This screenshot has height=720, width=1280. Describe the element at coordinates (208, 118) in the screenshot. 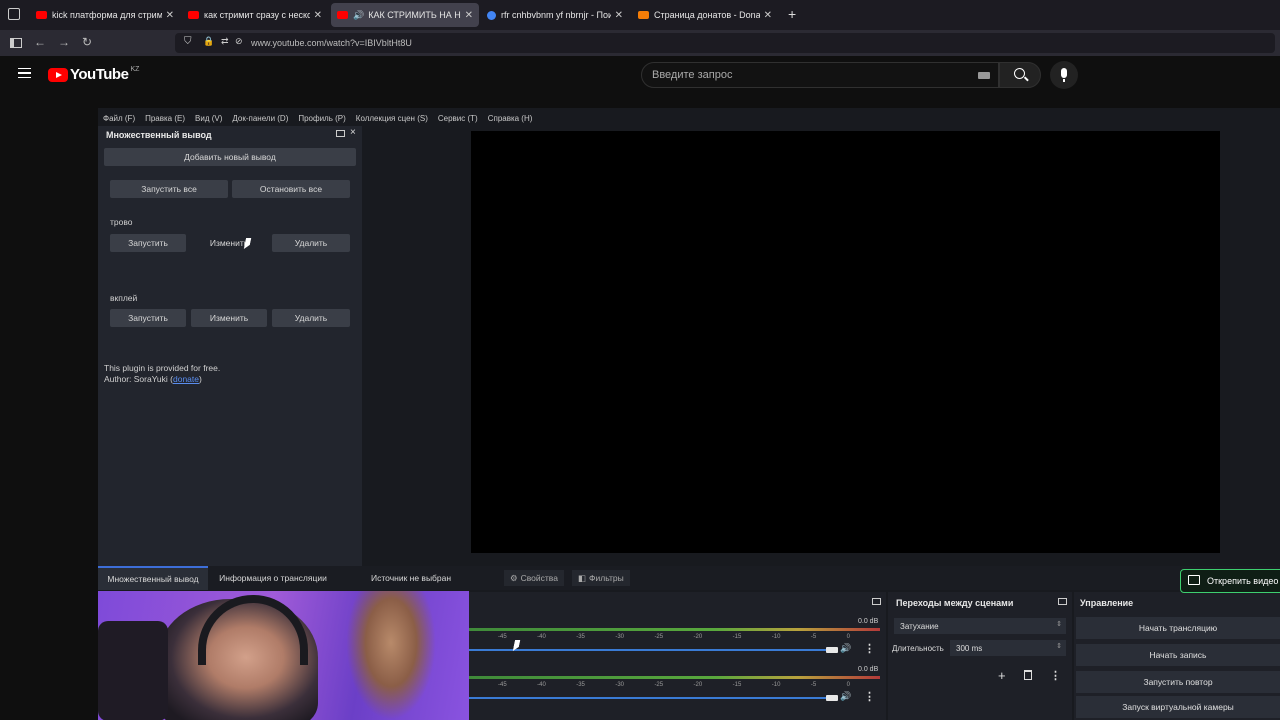

I see `menu-view: Вид (V)` at that location.